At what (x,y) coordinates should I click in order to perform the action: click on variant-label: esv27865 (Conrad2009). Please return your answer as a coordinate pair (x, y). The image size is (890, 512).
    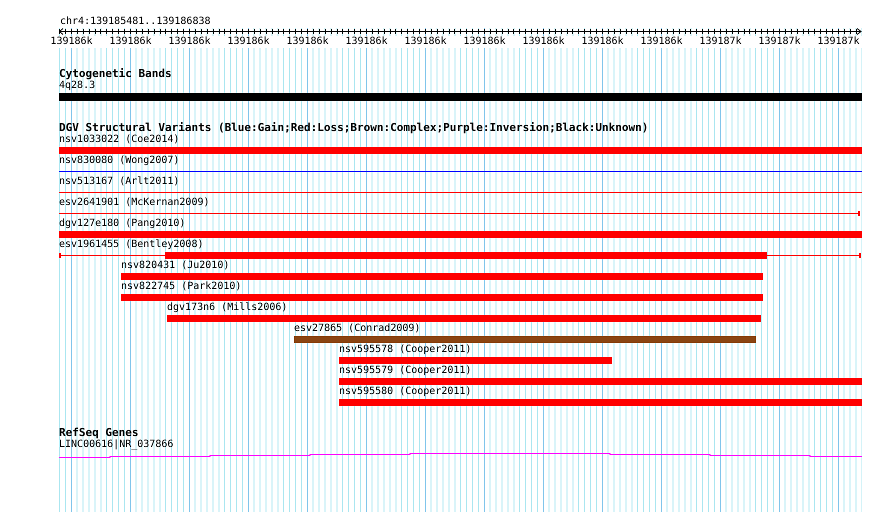
    Looking at the image, I should click on (357, 329).